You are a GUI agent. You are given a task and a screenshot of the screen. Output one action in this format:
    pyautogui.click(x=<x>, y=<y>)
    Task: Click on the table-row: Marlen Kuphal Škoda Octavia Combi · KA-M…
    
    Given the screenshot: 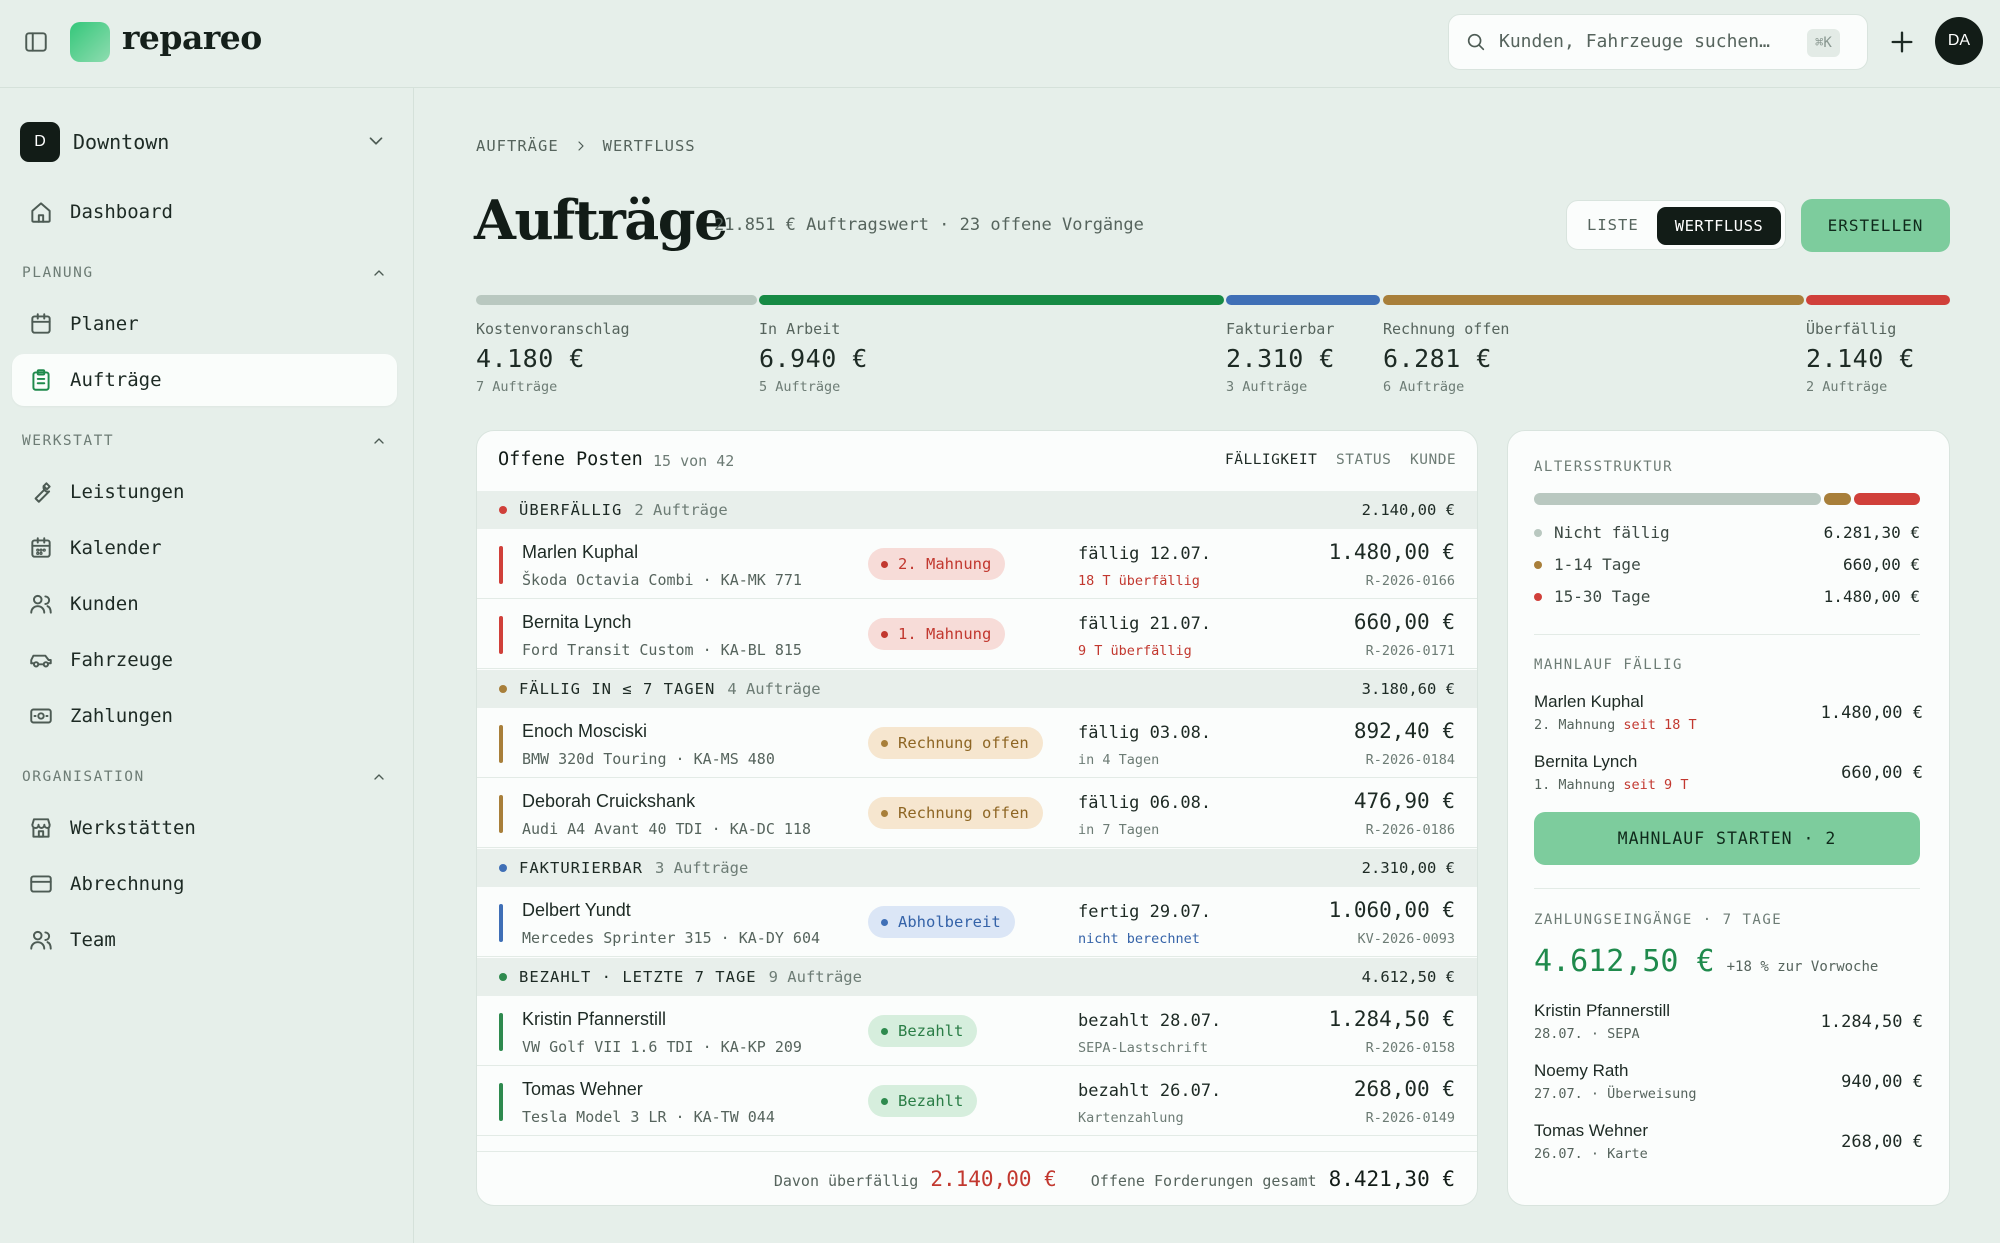 What is the action you would take?
    pyautogui.click(x=977, y=564)
    